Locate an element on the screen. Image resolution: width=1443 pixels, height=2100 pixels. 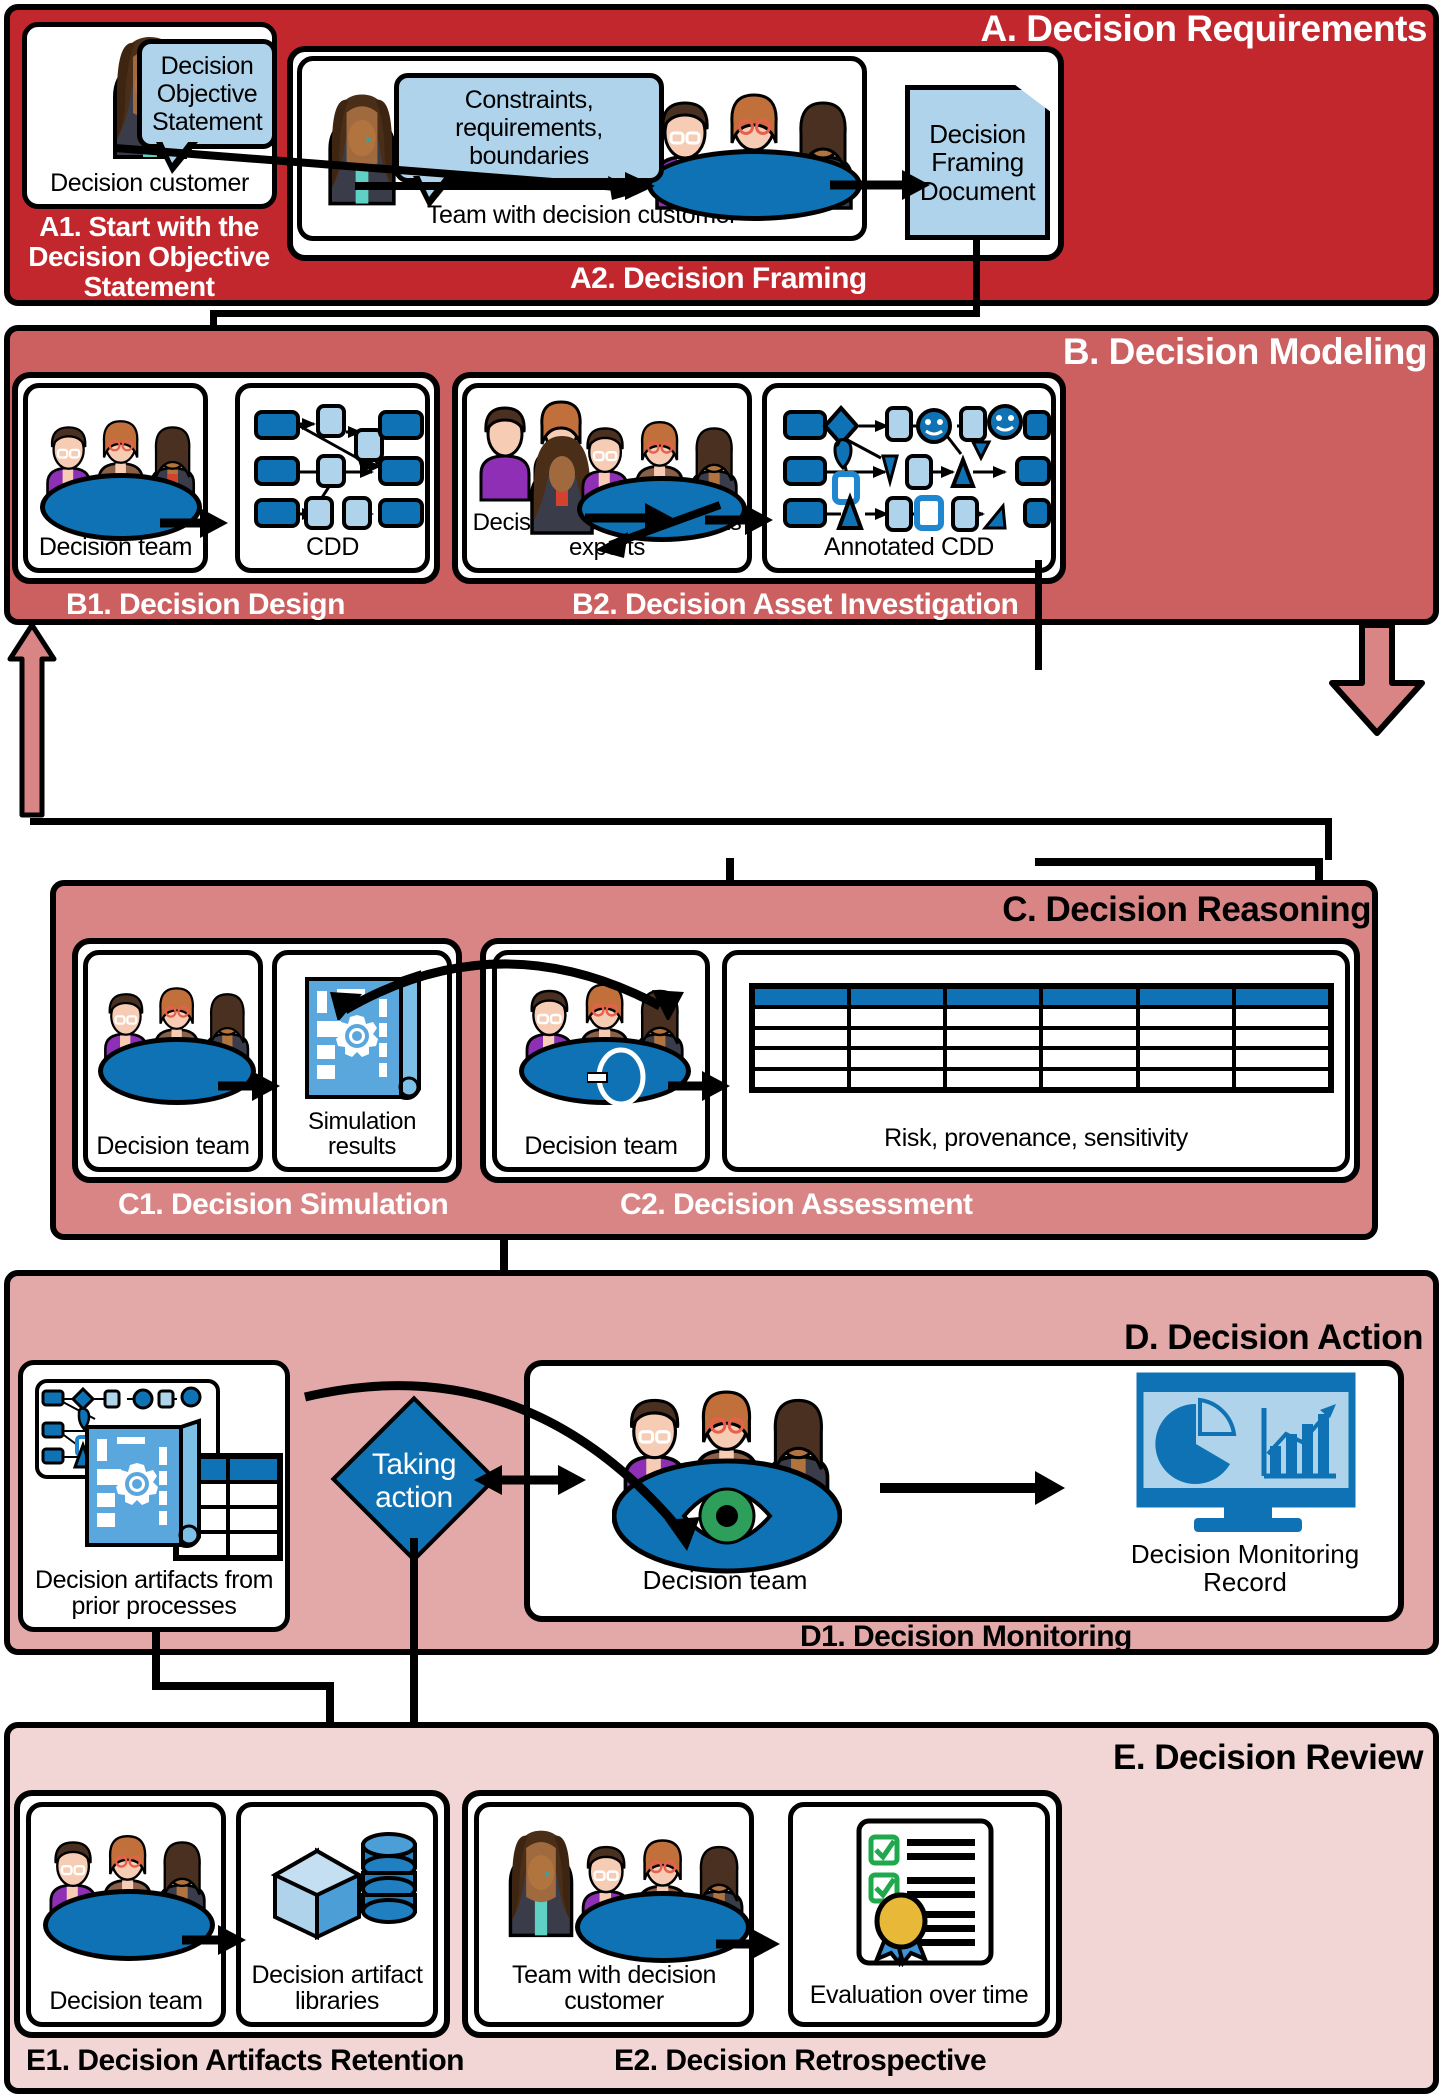
arrow-c1-to-c2-curve is located at coordinates (507, 989).